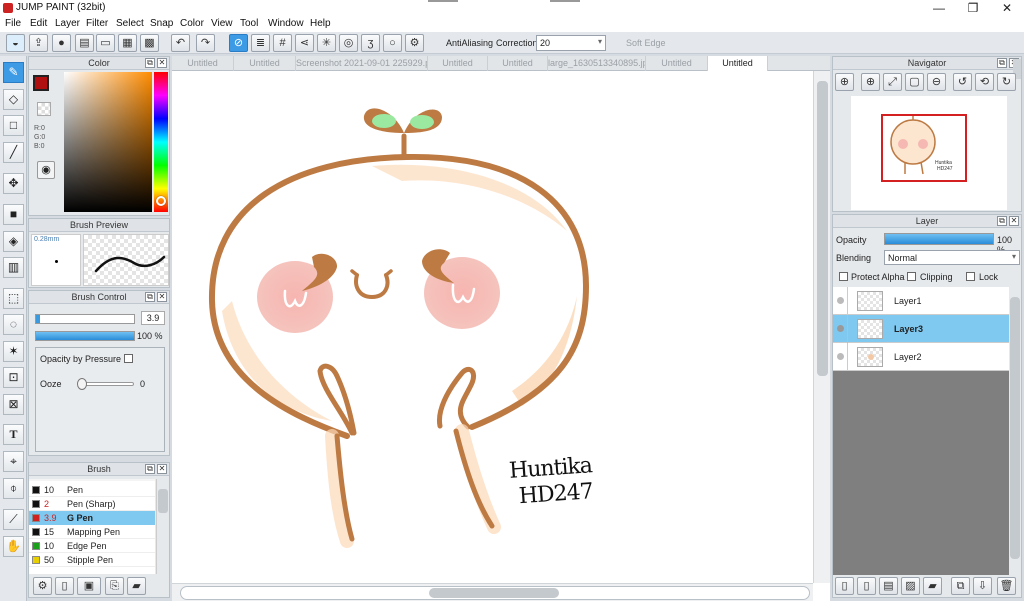  Describe the element at coordinates (42, 586) in the screenshot. I see `brush-settings-icon: ⚙` at that location.